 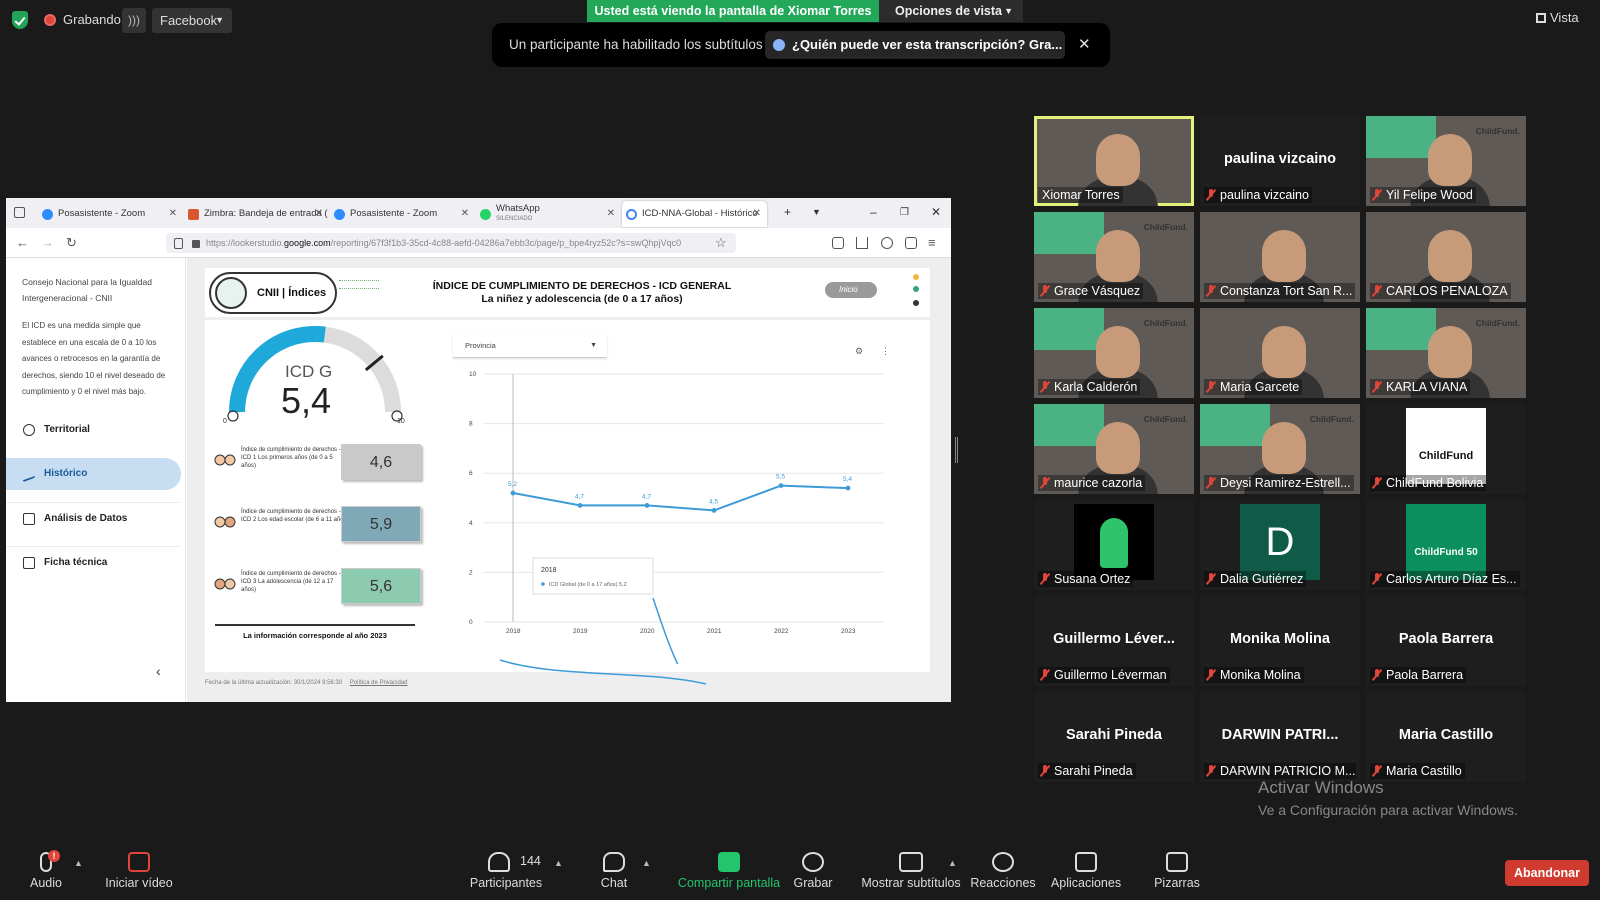 What do you see at coordinates (952, 863) in the screenshot?
I see `captions-options-chevron-icon: ▲` at bounding box center [952, 863].